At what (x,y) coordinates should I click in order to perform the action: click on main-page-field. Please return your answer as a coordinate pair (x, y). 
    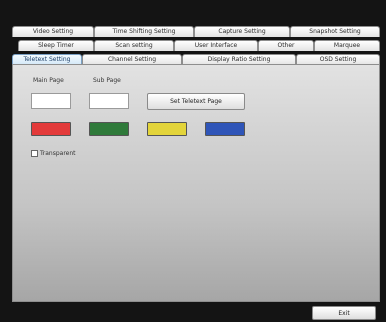
    Looking at the image, I should click on (51, 101).